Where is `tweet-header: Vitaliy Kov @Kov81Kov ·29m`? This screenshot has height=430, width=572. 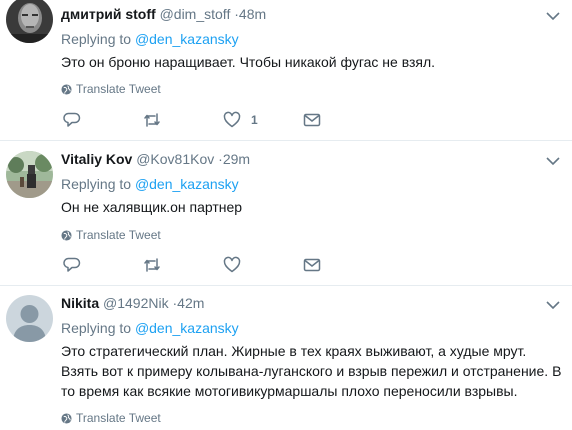
tweet-header: Vitaliy Kov @Kov81Kov ·29m is located at coordinates (155, 159).